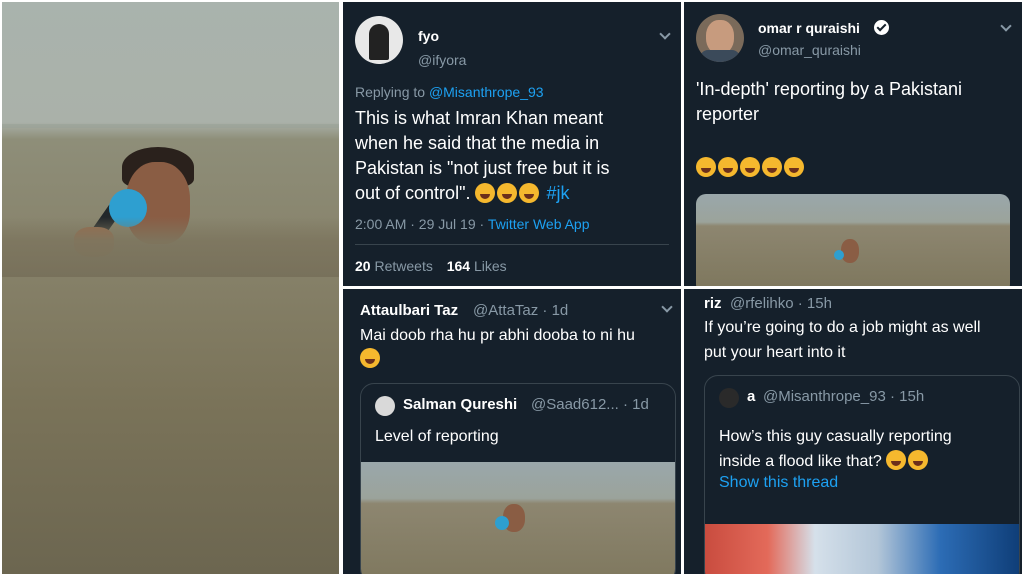 This screenshot has width=1024, height=576. What do you see at coordinates (170, 247) in the screenshot?
I see `flood-water` at bounding box center [170, 247].